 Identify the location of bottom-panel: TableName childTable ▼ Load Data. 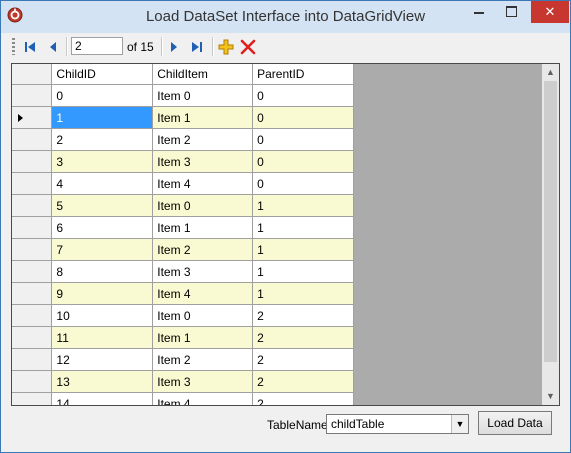
(285, 426).